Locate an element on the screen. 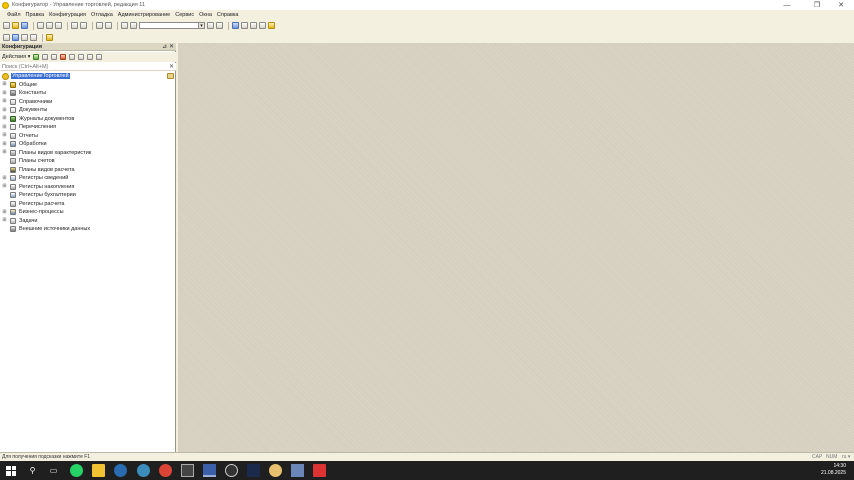  windows-icon is located at coordinates (235, 25).